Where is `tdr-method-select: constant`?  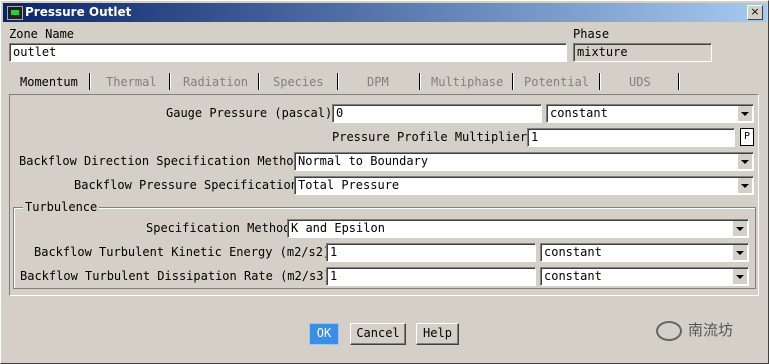 tdr-method-select: constant is located at coordinates (644, 276).